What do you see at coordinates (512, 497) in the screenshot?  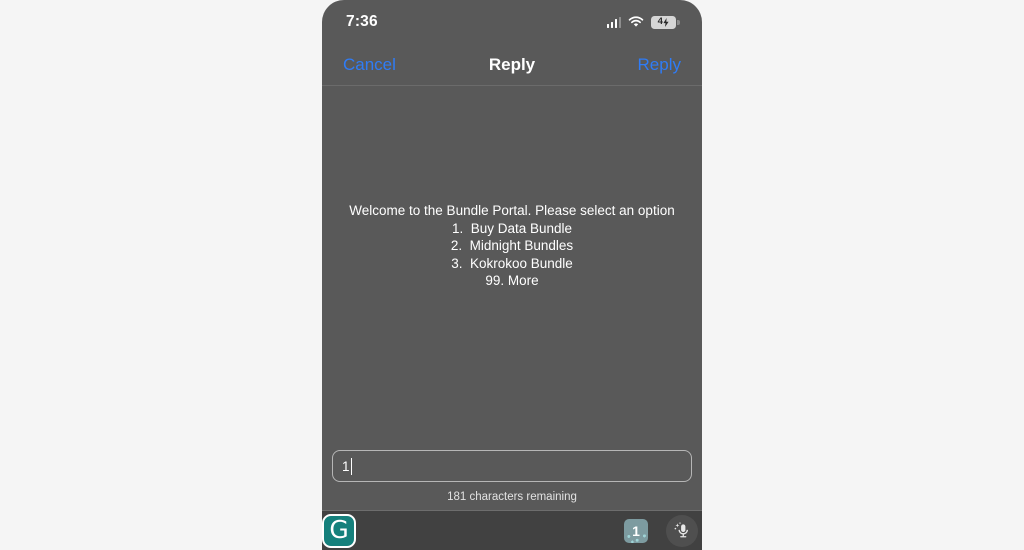 I see `character-counter: 181 characters remaining` at bounding box center [512, 497].